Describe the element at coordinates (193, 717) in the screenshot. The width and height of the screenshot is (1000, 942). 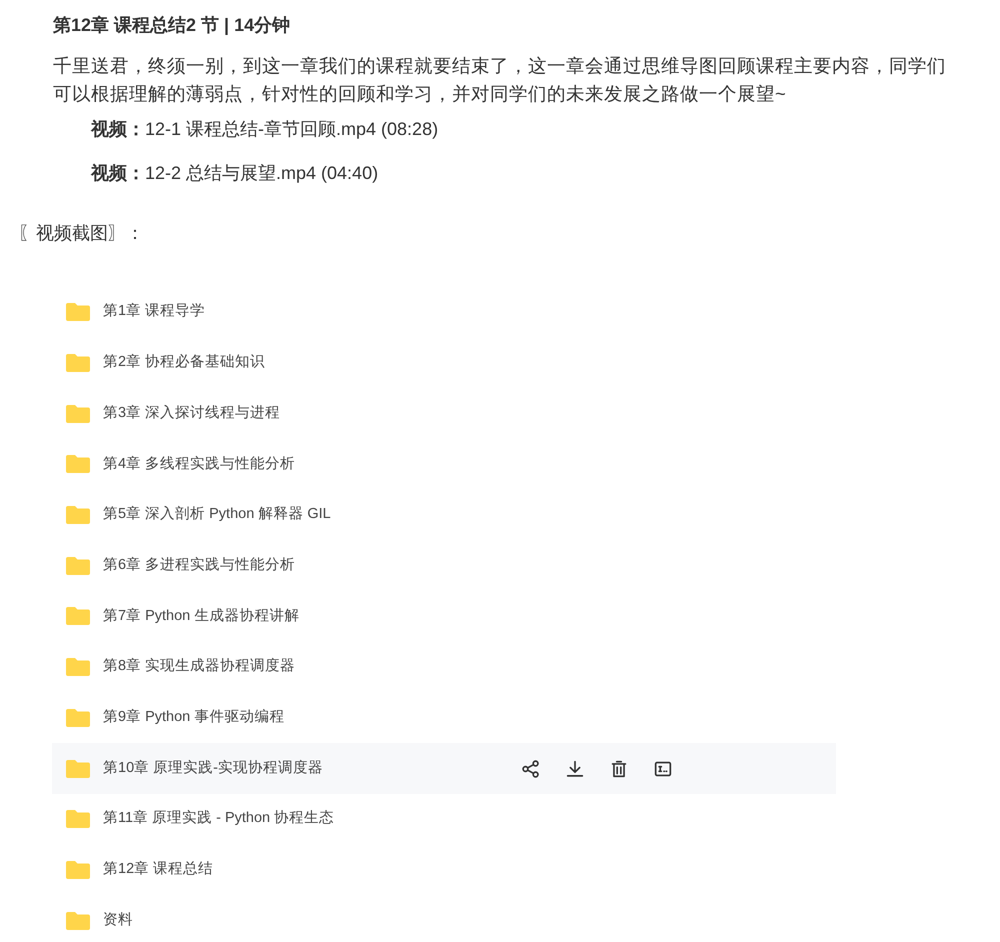
I see `folder-name: 第9章 Python 事件驱动编程` at that location.